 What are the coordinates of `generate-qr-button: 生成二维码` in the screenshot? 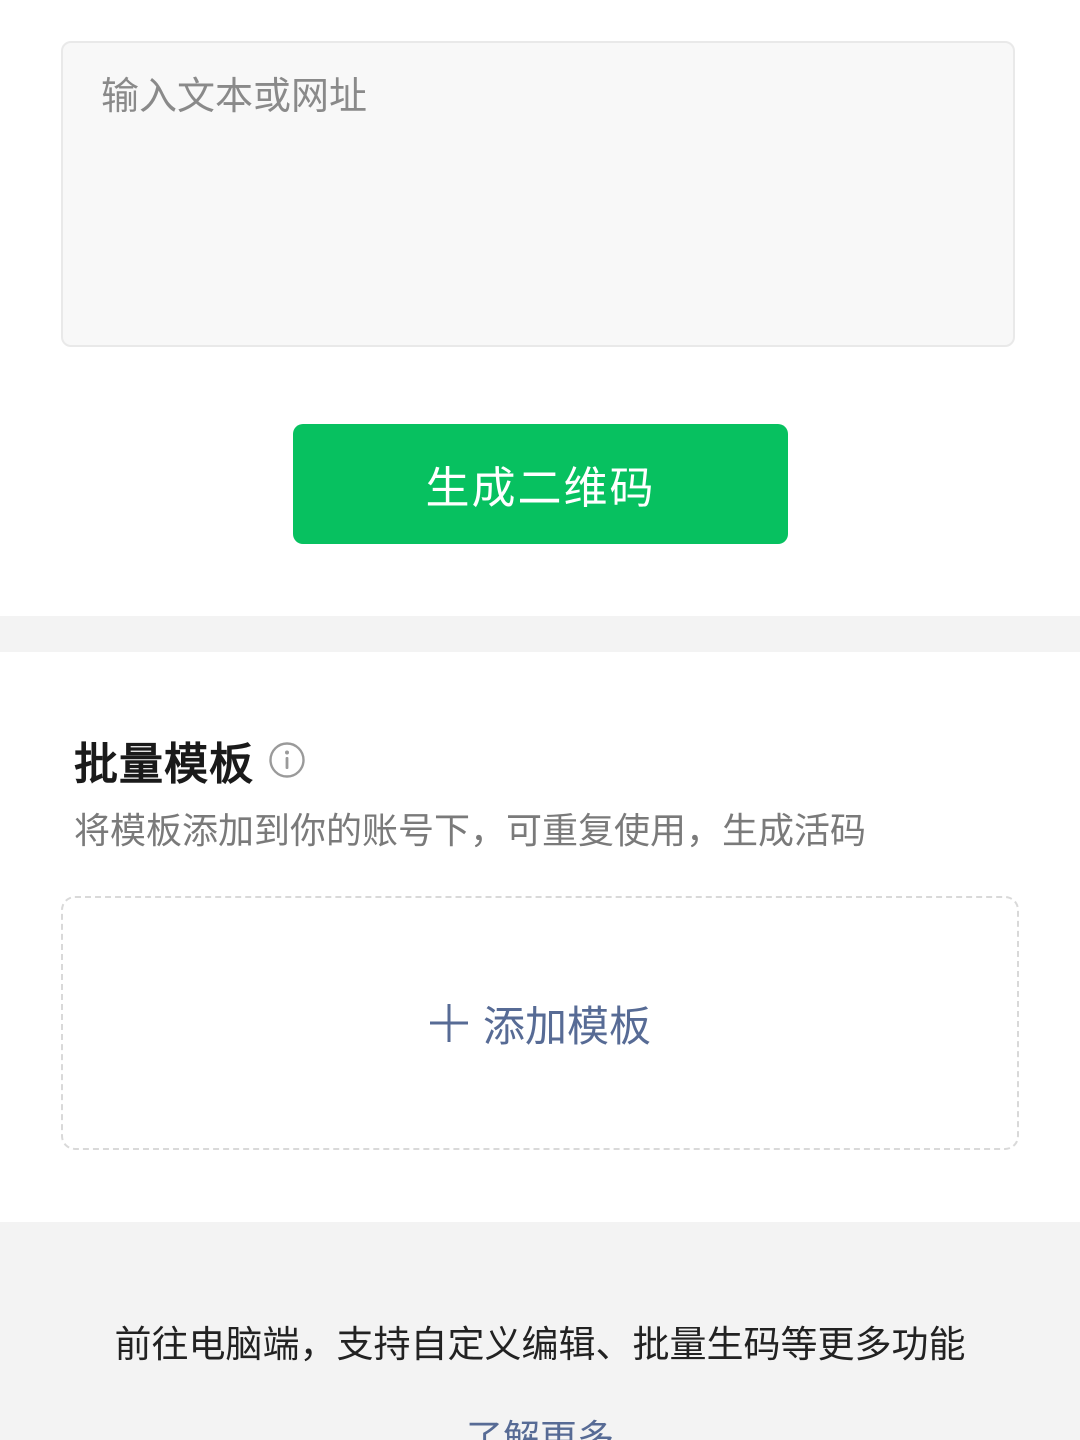 It's located at (540, 484).